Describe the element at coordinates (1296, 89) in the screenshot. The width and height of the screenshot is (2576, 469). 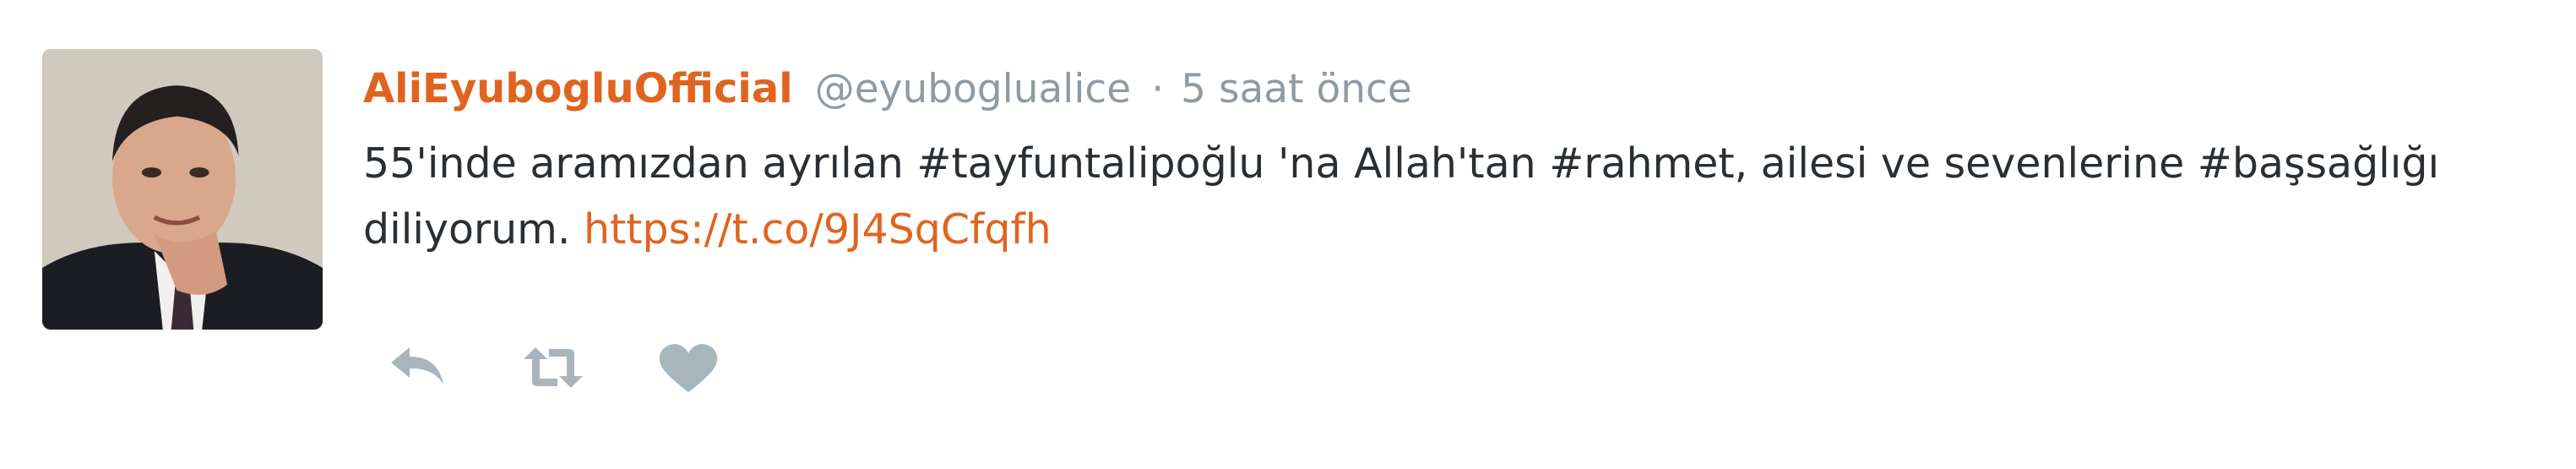
I see `tweet-timestamp: 5 saat önce` at that location.